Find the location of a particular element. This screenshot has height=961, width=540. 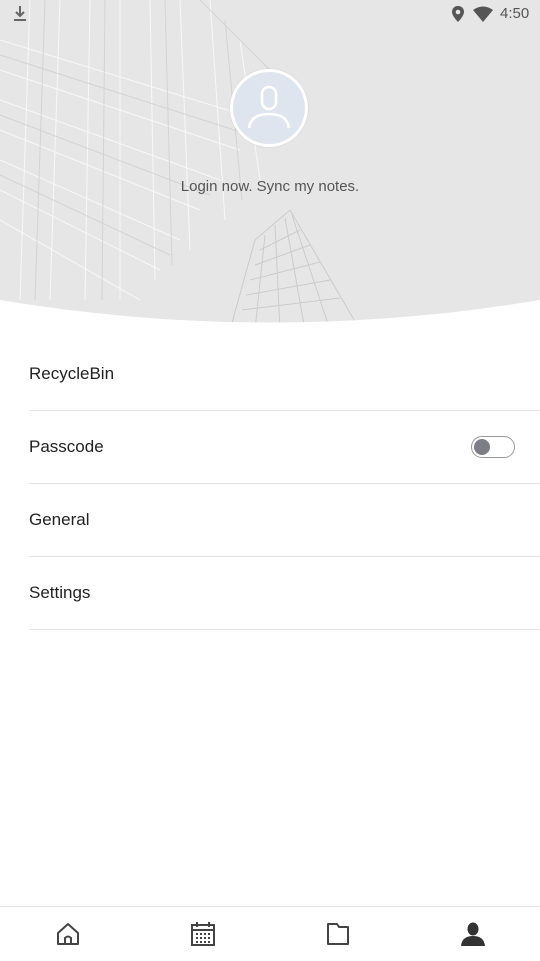

menu-item-label: General is located at coordinates (59, 519).